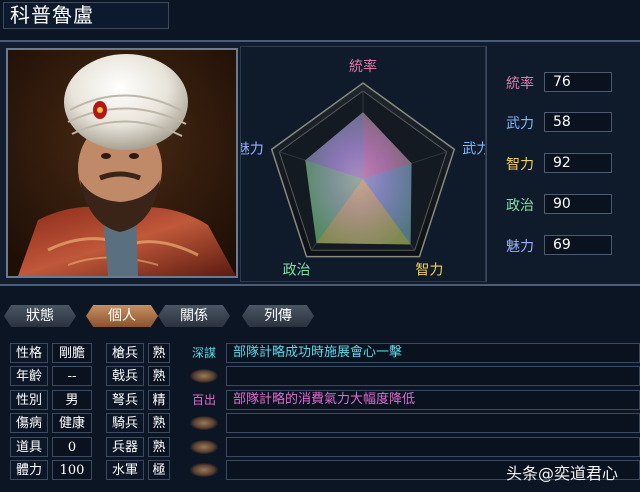 This screenshot has width=640, height=492. Describe the element at coordinates (520, 84) in the screenshot. I see `stat-label: 統率` at that location.